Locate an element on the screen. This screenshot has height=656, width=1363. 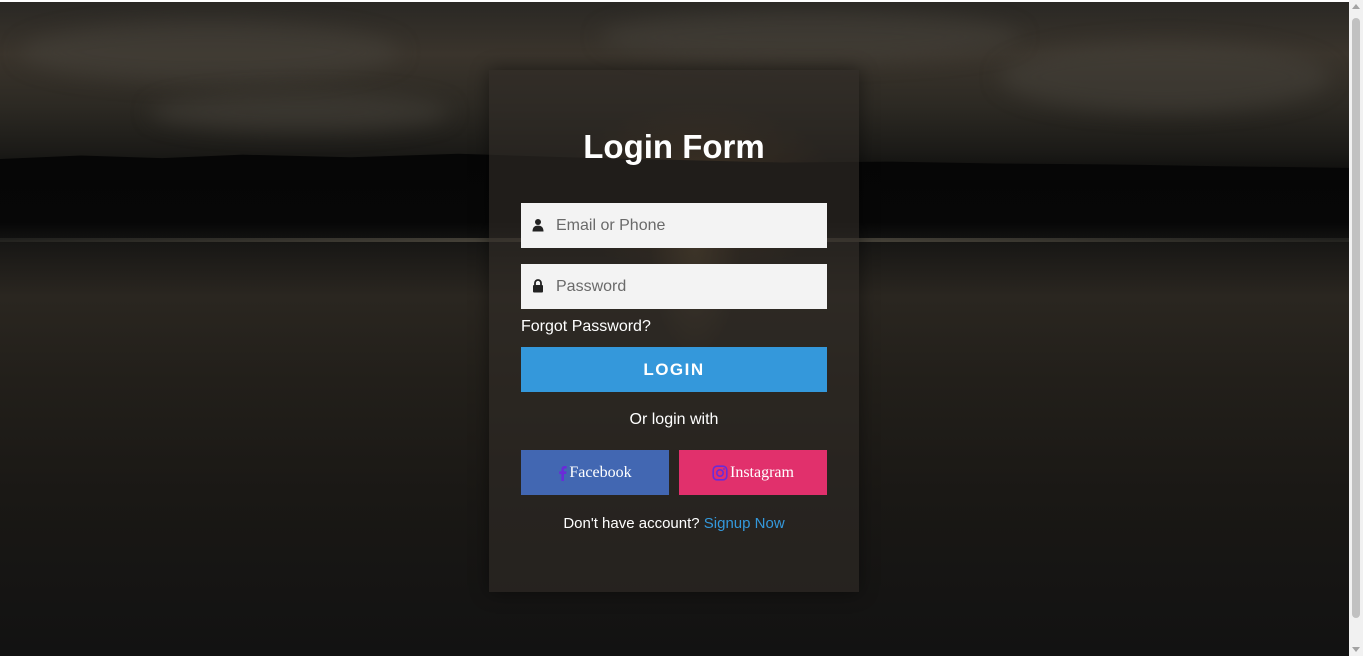
instagram-login-button: Instagram is located at coordinates (753, 472).